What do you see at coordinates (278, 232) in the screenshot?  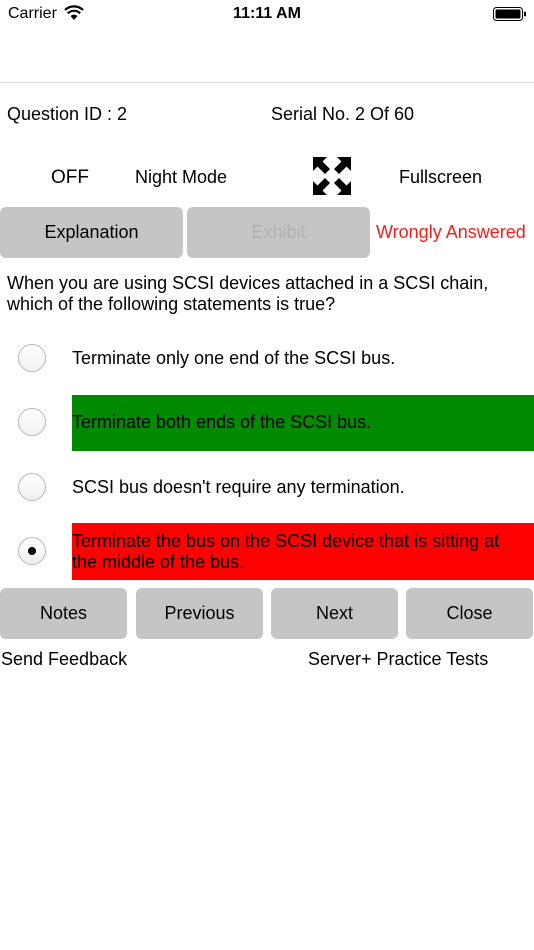 I see `exhibit-button: Exhibit` at bounding box center [278, 232].